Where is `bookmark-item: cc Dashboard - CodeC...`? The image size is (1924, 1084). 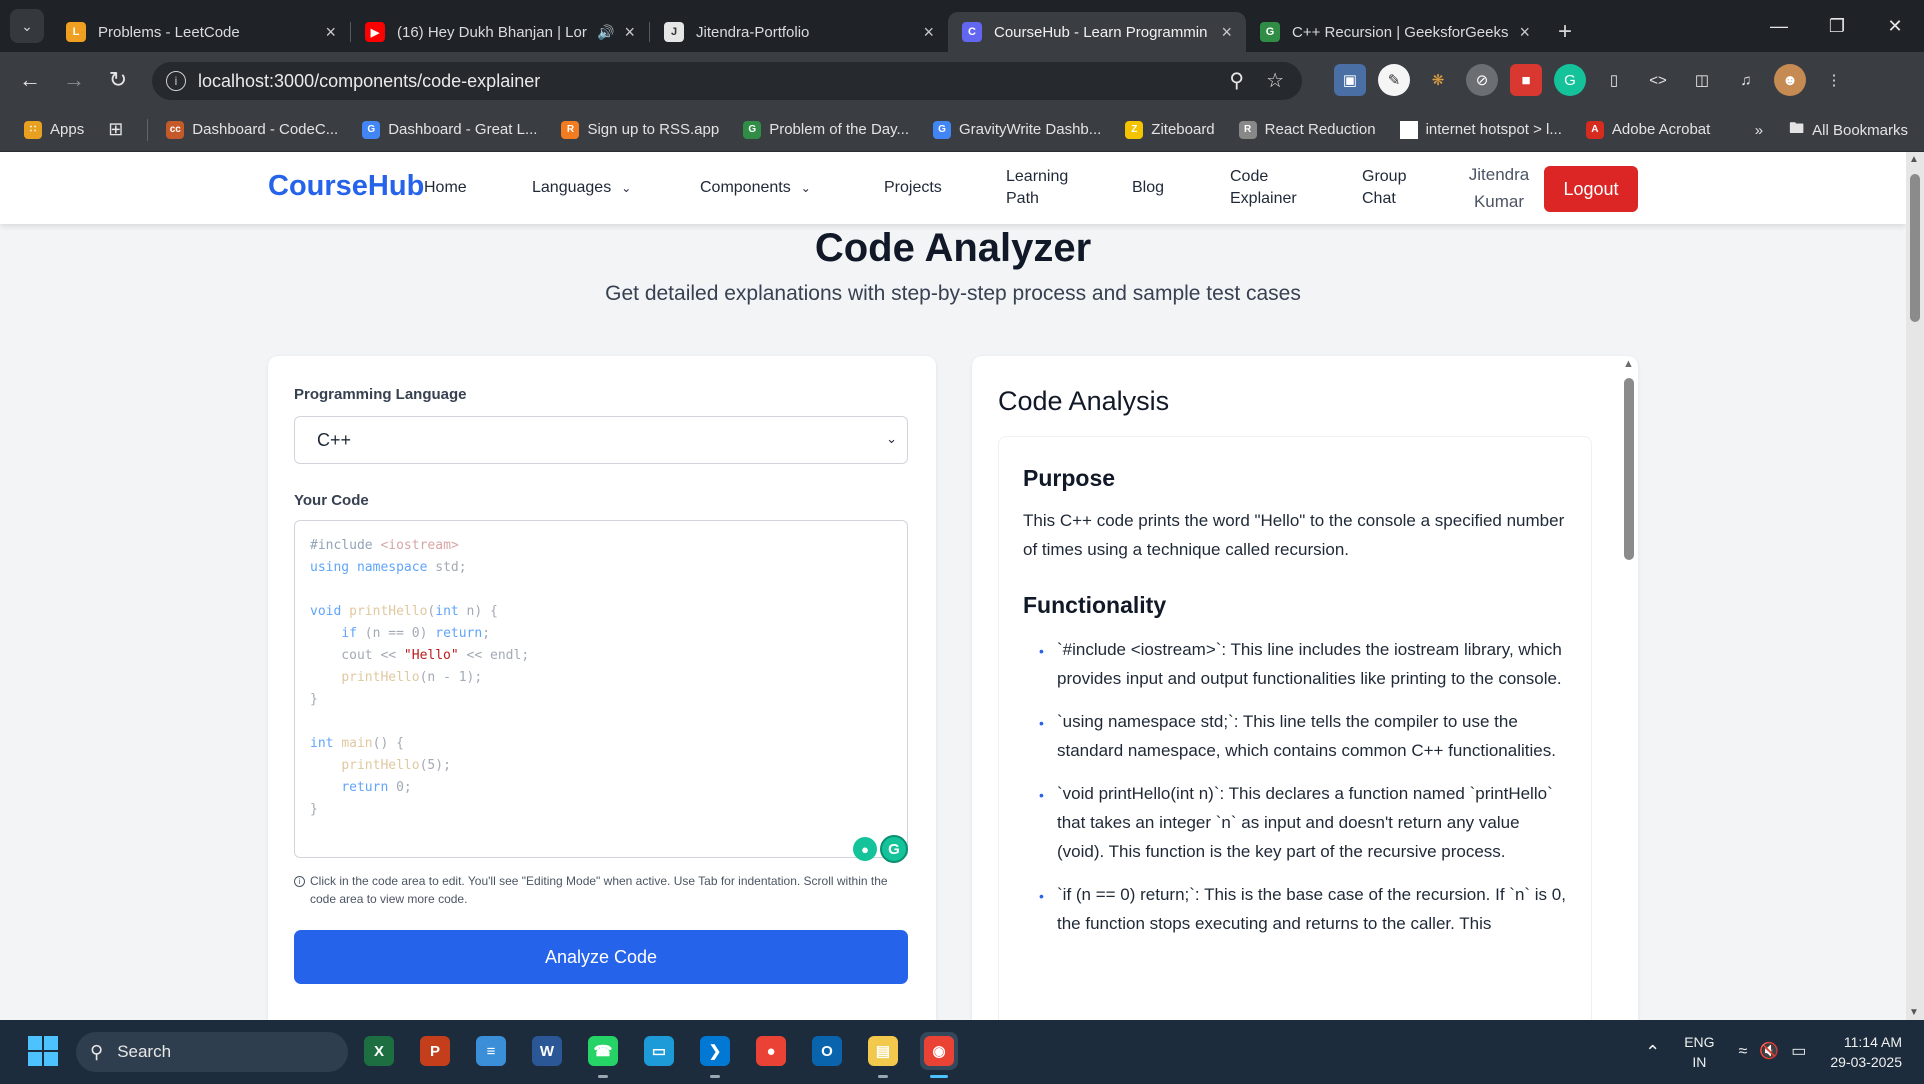
bookmark-item: cc Dashboard - CodeC... is located at coordinates (252, 129).